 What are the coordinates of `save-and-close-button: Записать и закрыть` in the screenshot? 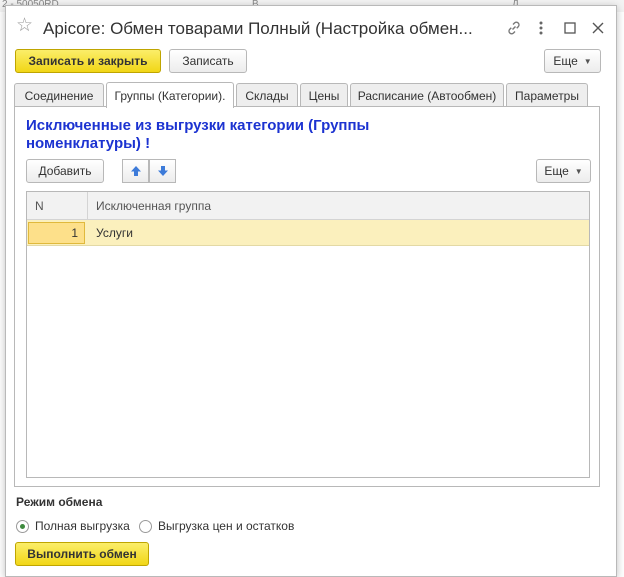 It's located at (88, 61).